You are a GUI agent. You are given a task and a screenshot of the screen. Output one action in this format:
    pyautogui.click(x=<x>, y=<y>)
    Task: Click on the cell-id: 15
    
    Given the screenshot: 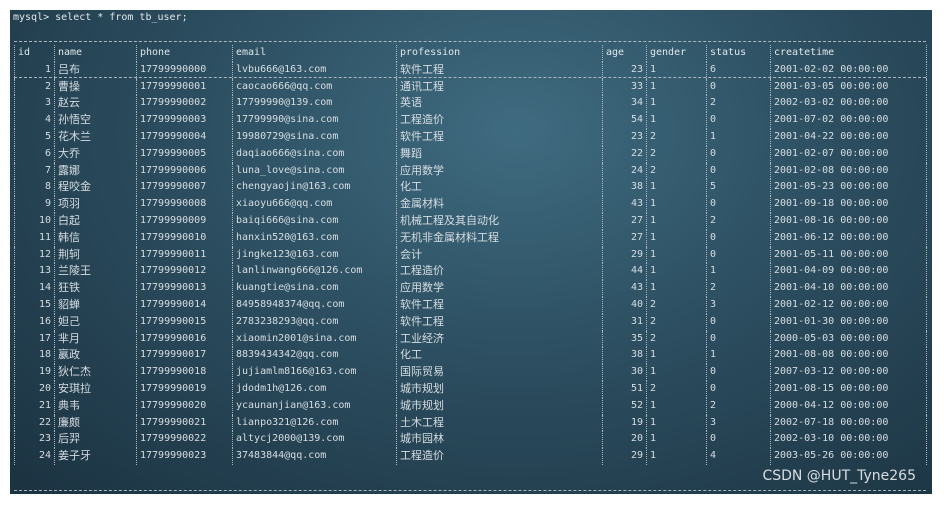 What is the action you would take?
    pyautogui.click(x=34, y=305)
    